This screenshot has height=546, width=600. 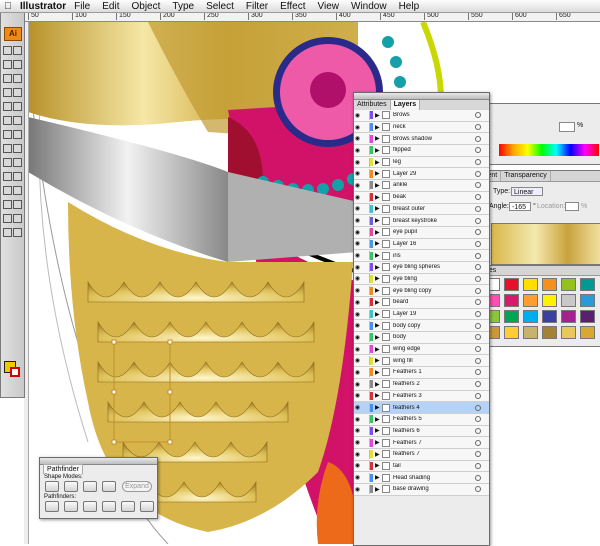 I want to click on layer-row: ◉ ▶ Layer 16, so click(x=421, y=244).